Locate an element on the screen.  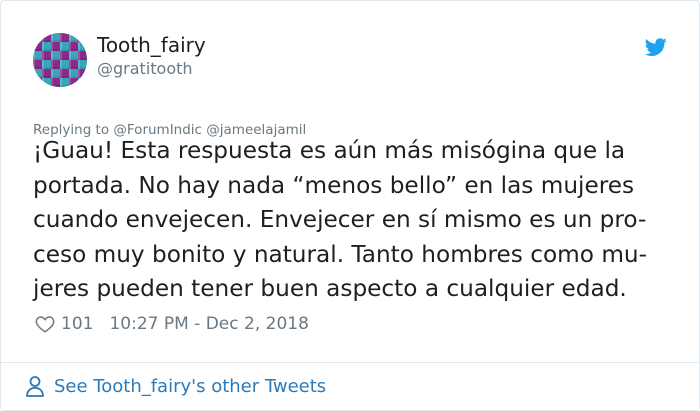
see-other-tweets-link: See Tooth_fairy's other Tweets is located at coordinates (175, 386).